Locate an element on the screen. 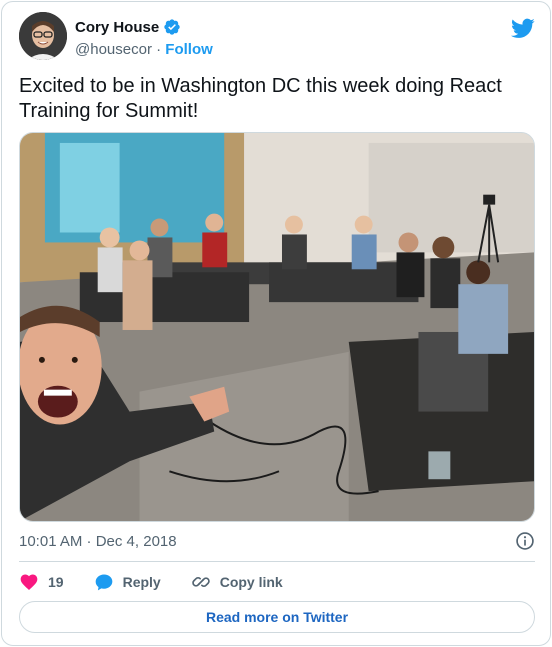  verified-badge-icon is located at coordinates (172, 27).